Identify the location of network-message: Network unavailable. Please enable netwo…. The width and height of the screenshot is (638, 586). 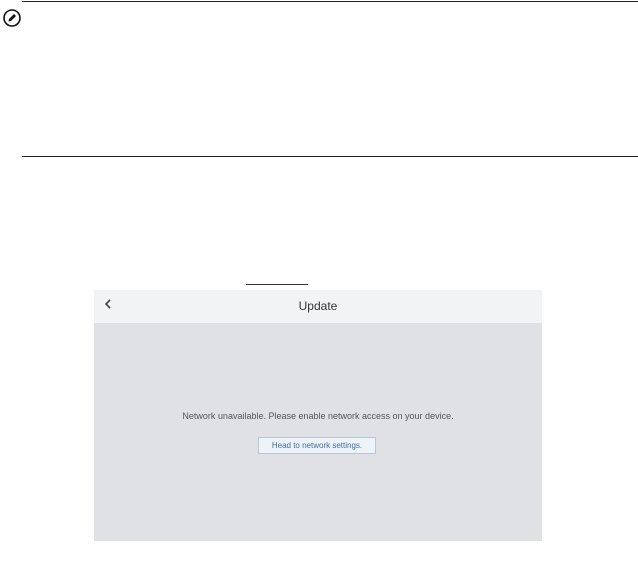
(318, 416).